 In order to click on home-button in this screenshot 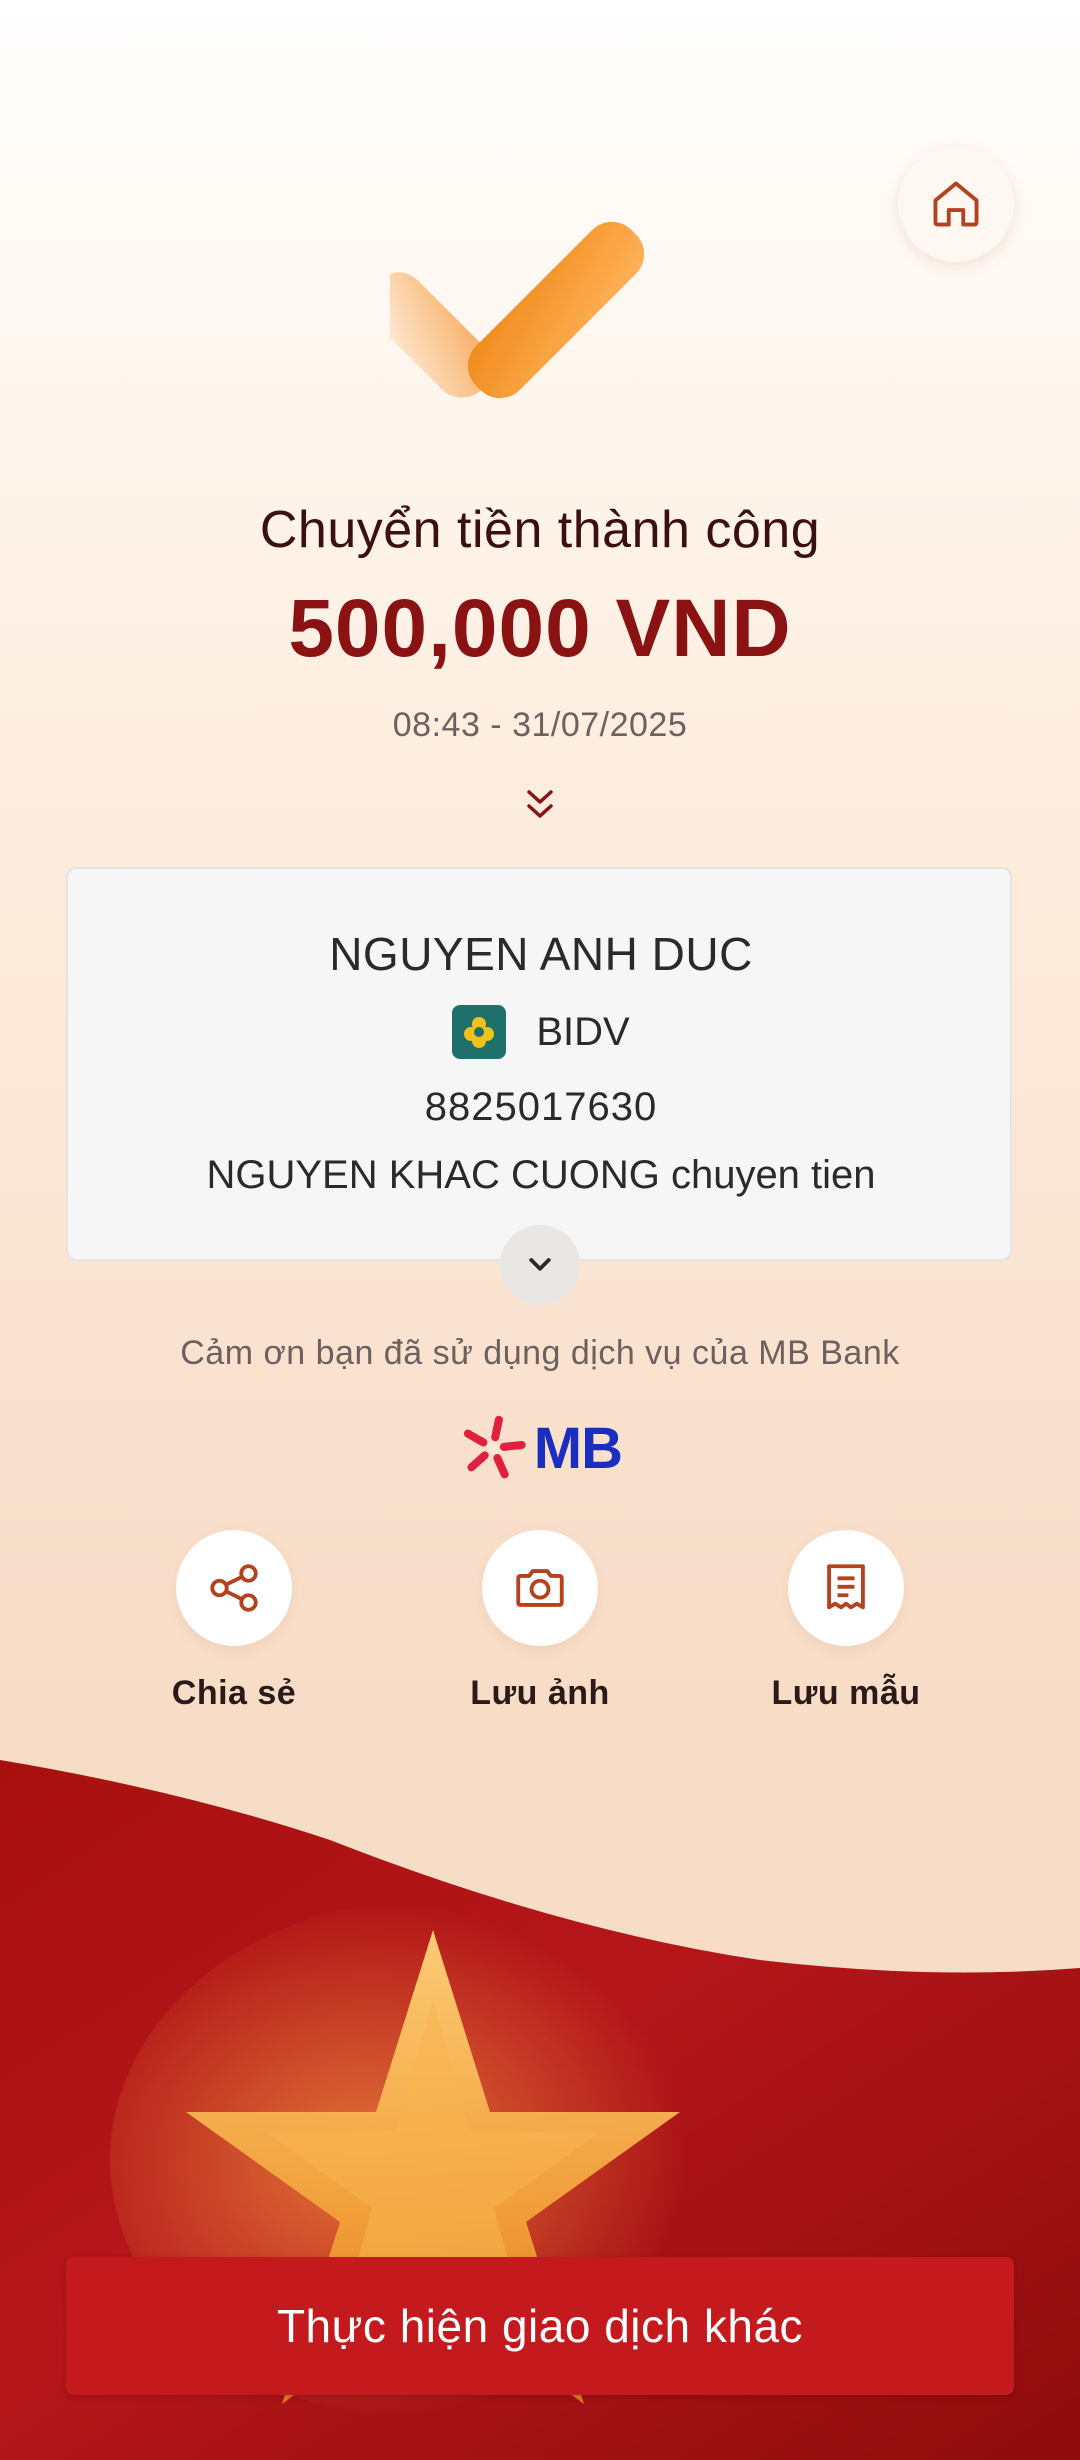, I will do `click(956, 204)`.